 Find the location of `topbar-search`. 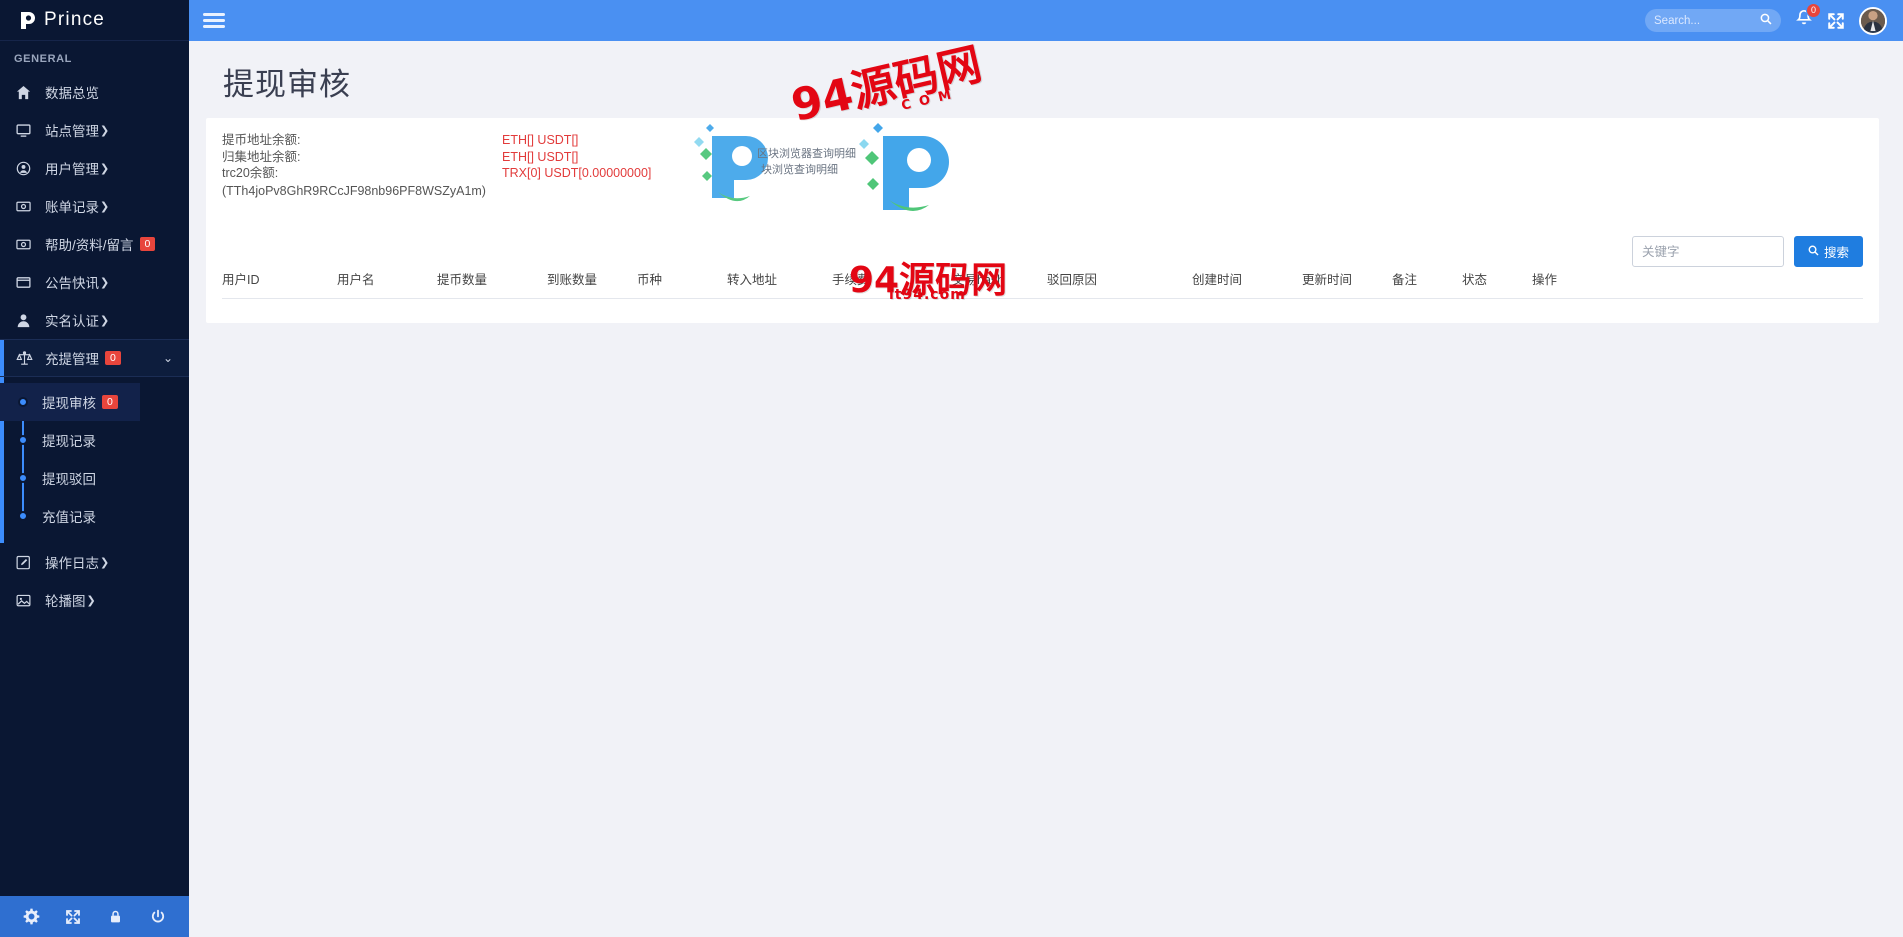

topbar-search is located at coordinates (1713, 20).